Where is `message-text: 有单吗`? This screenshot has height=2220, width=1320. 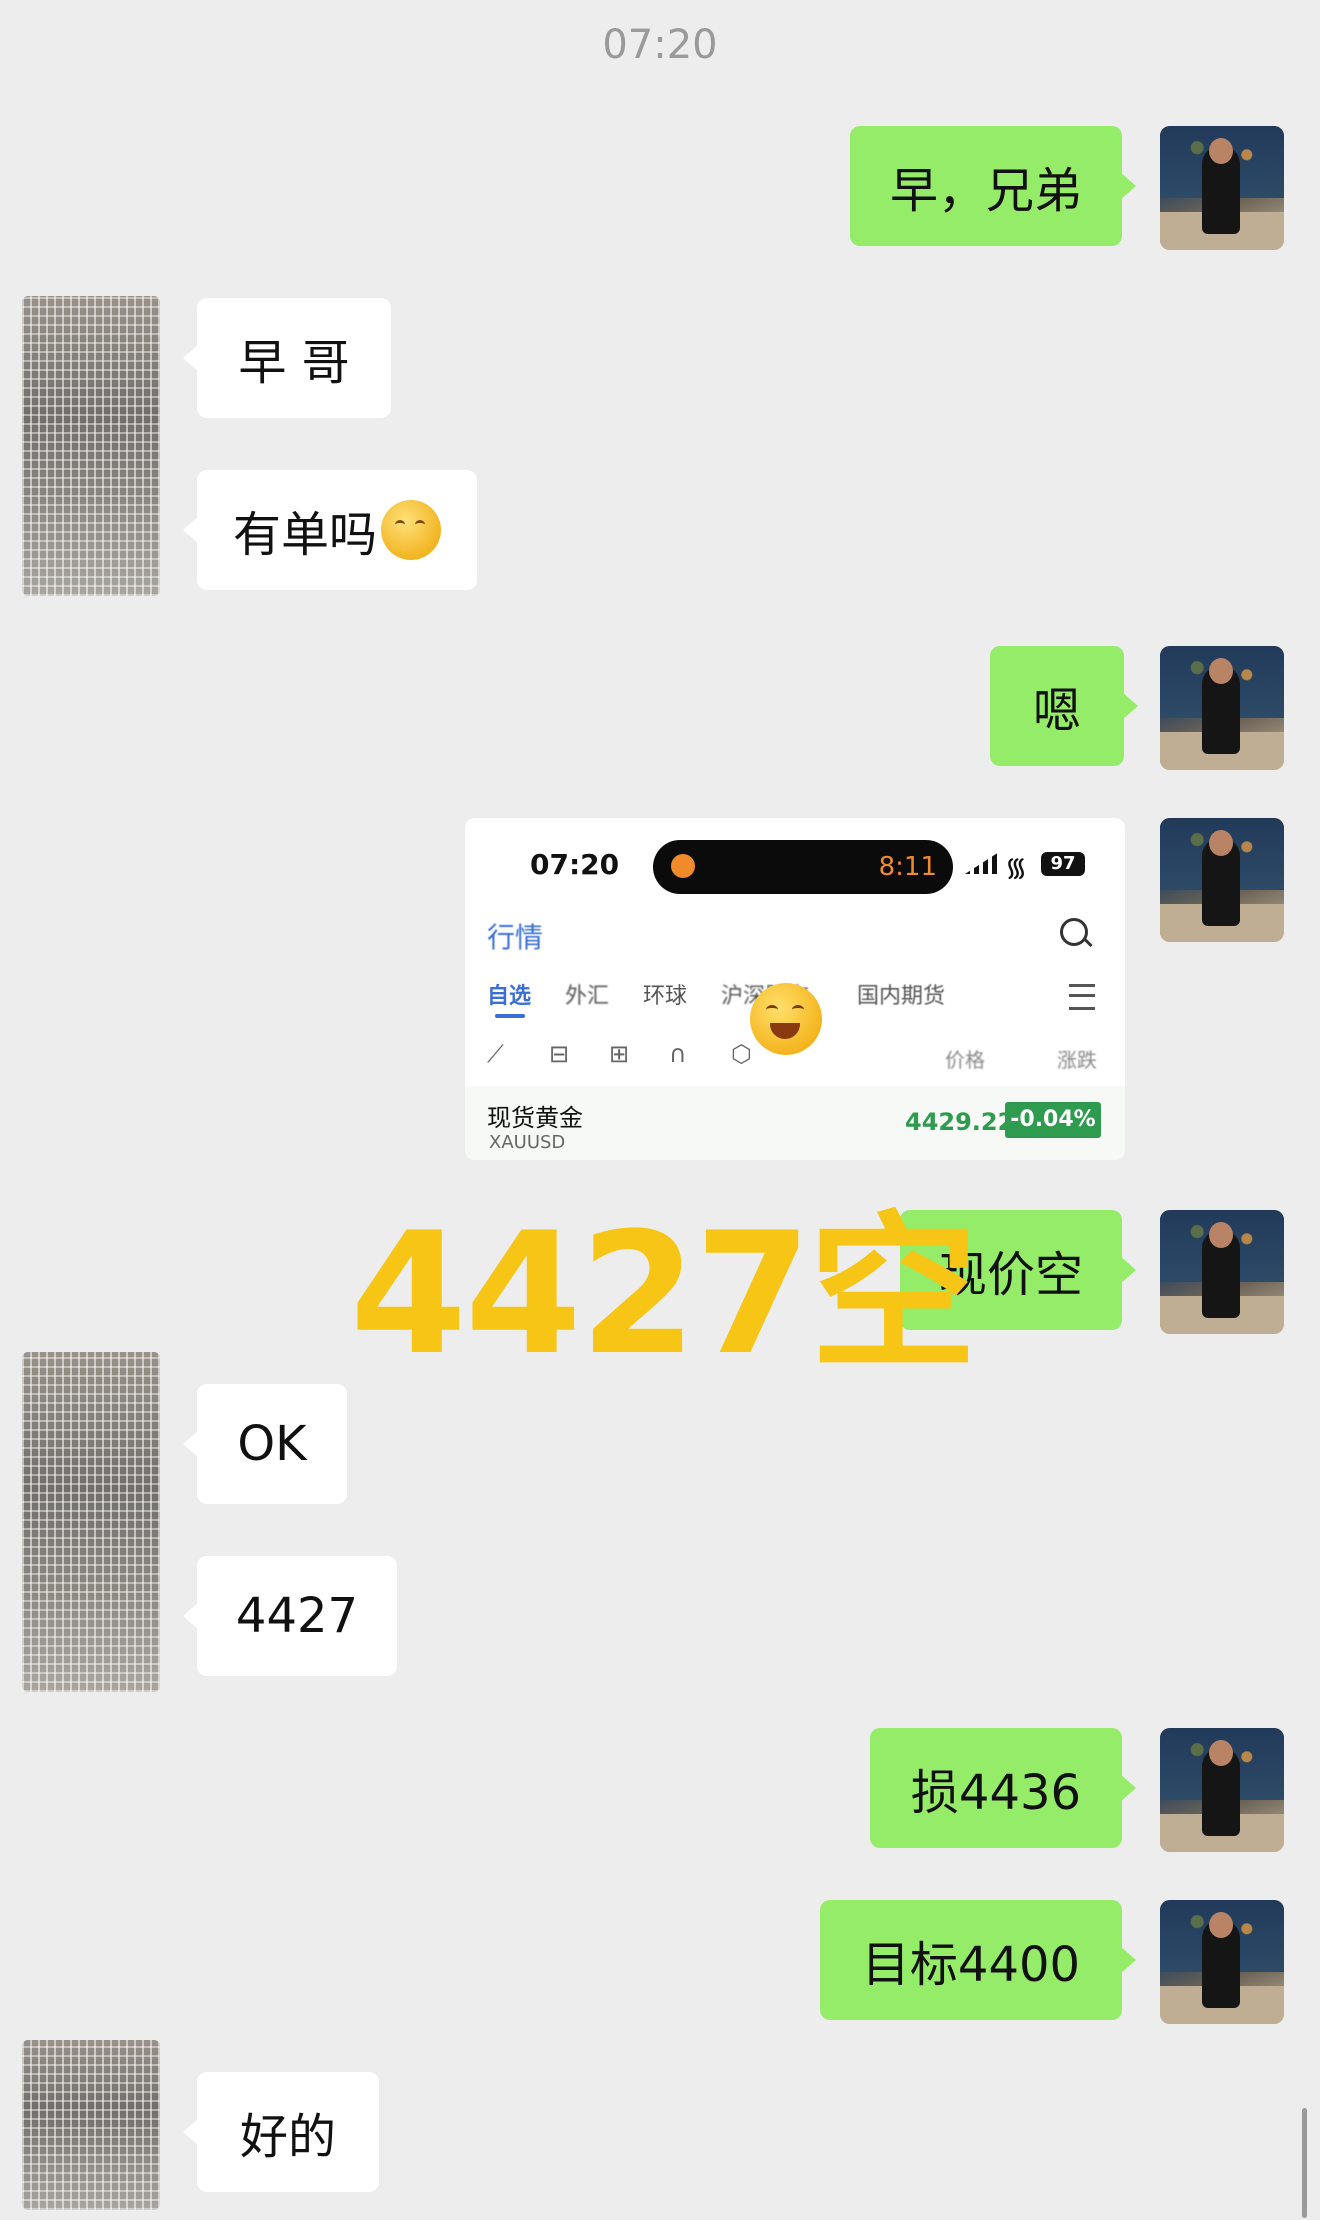
message-text: 有单吗 is located at coordinates (304, 535).